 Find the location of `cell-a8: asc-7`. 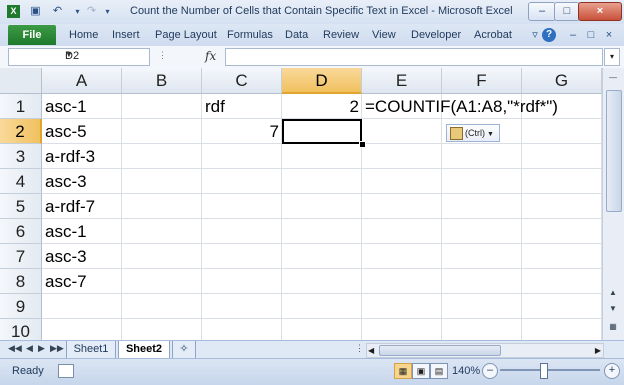

cell-a8: asc-7 is located at coordinates (66, 281).